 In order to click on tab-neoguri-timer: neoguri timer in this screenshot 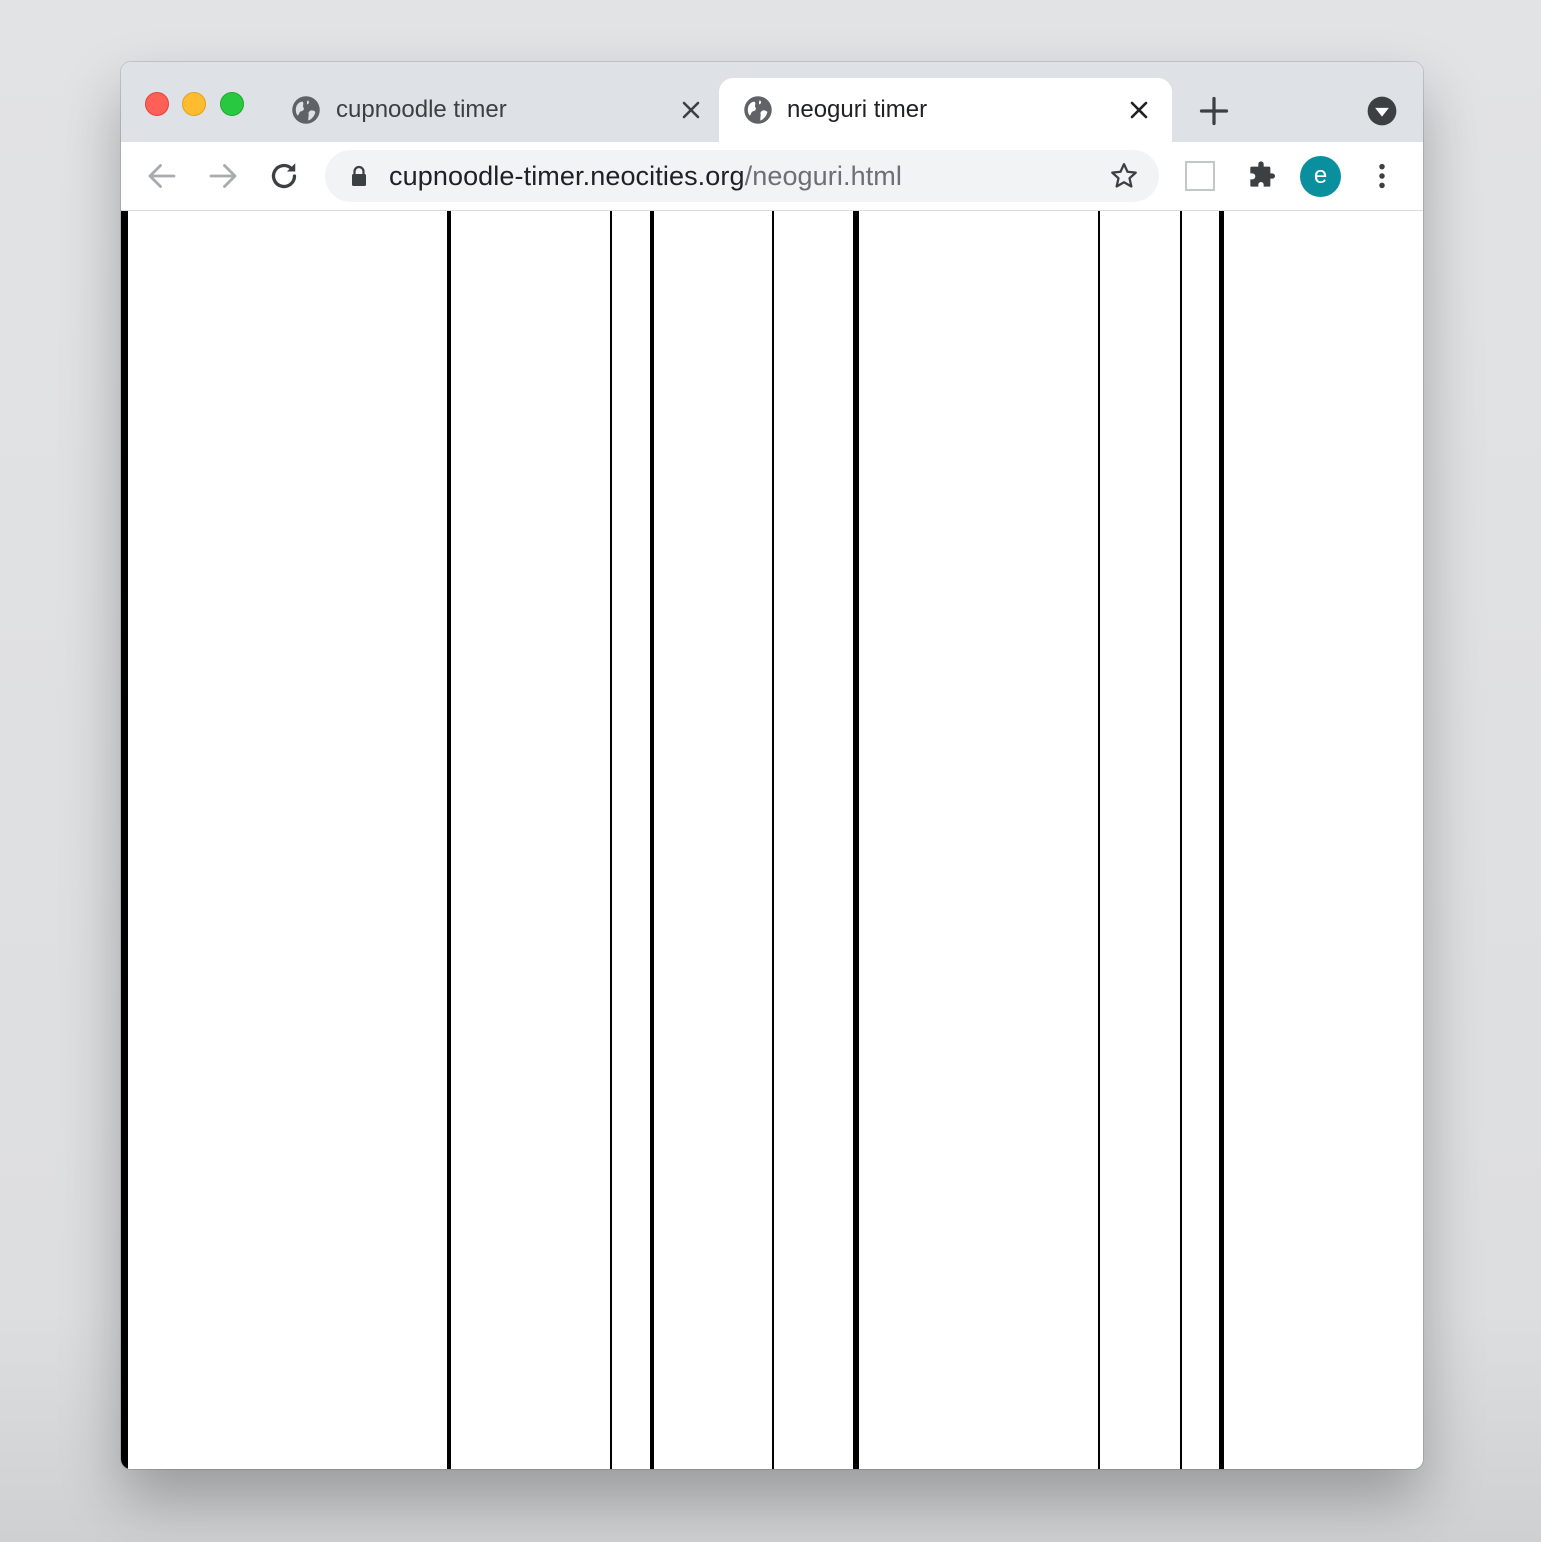, I will do `click(945, 110)`.